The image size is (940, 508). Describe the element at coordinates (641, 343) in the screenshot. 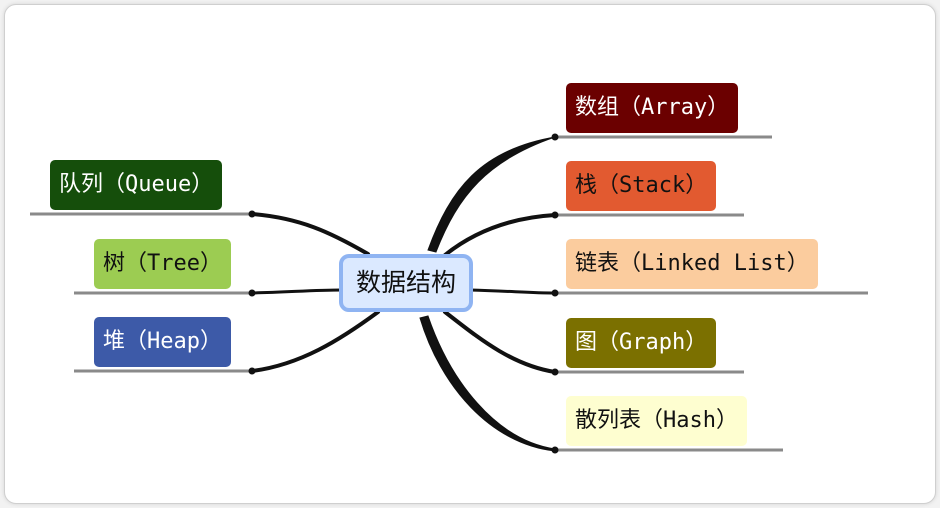

I see `topic-graph: 图（Graph）` at that location.